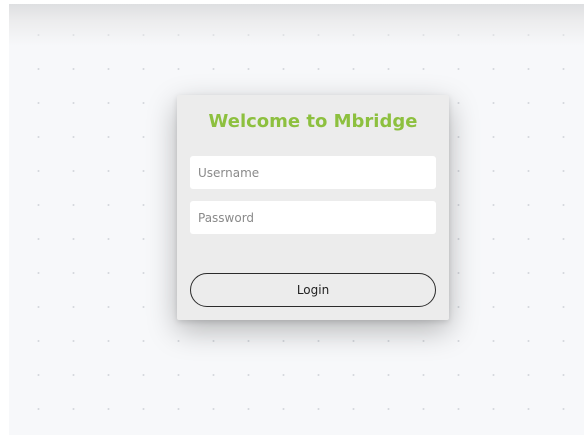  What do you see at coordinates (313, 217) in the screenshot?
I see `password-input` at bounding box center [313, 217].